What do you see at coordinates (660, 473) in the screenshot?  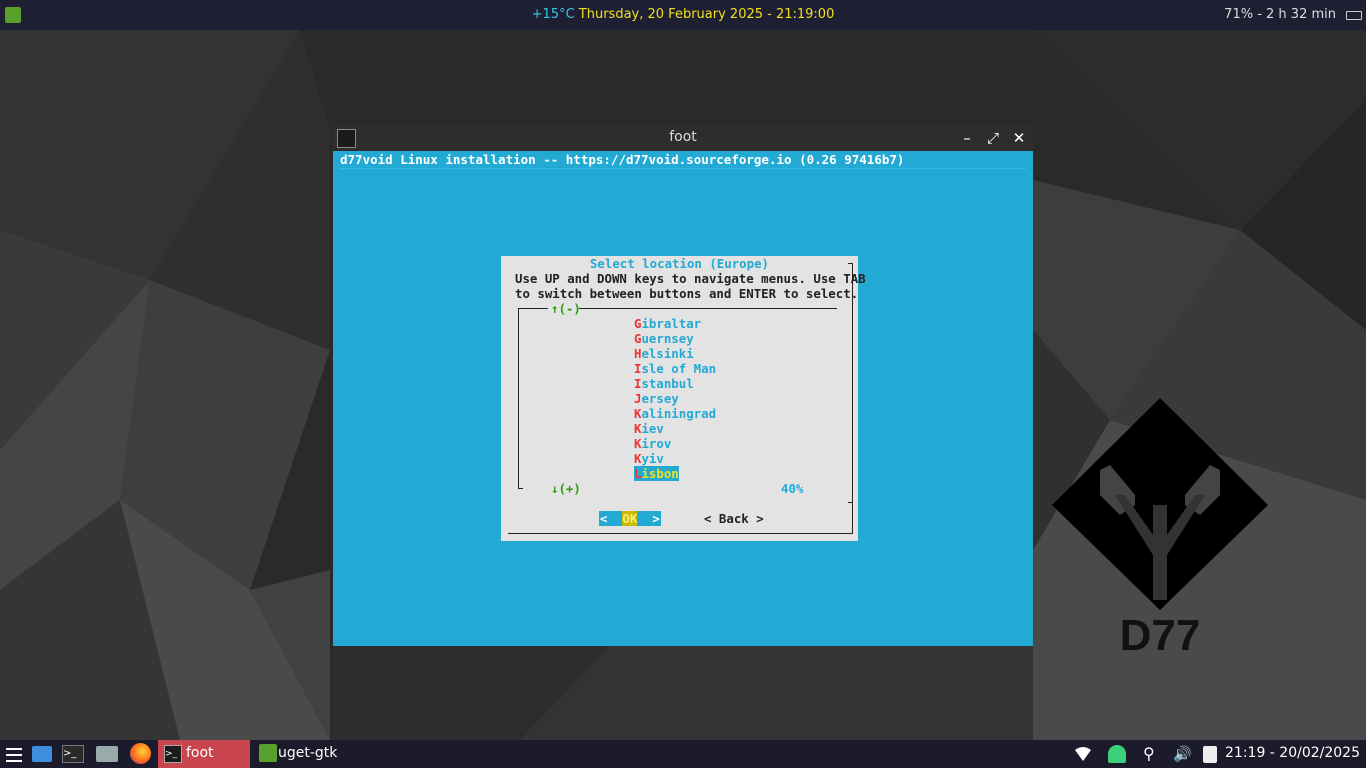 I see `item-label: isbon` at bounding box center [660, 473].